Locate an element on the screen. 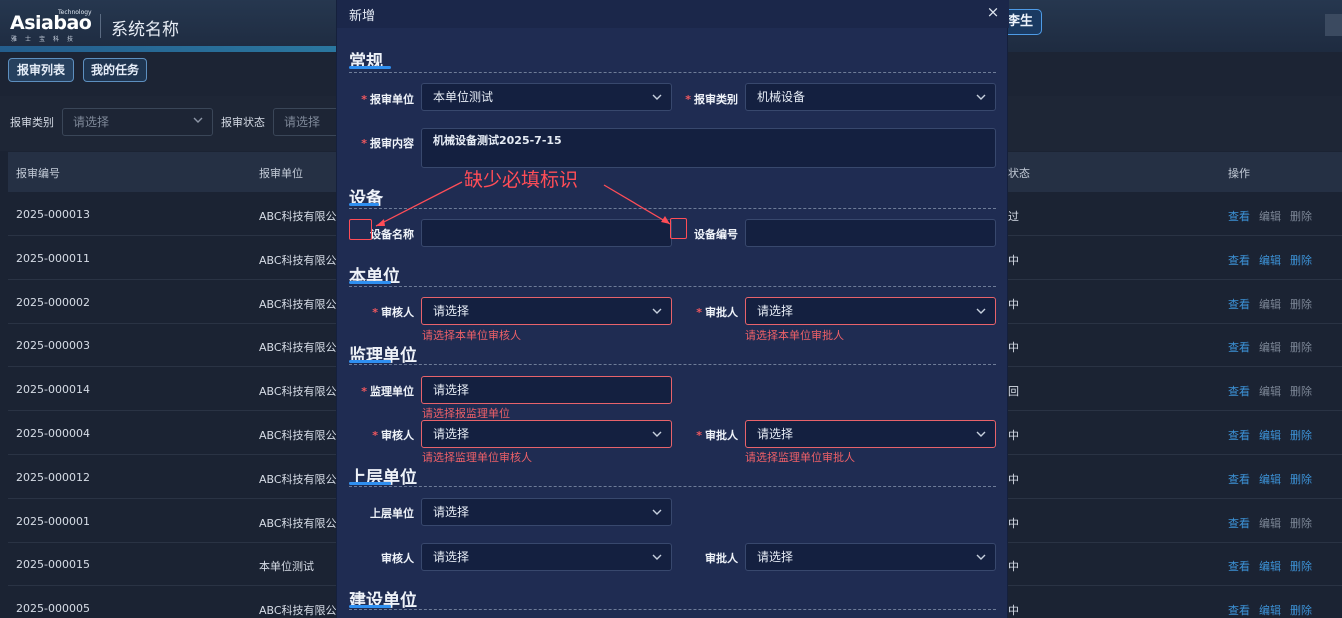  annotation-text: 缺少必填标识 is located at coordinates (521, 180).